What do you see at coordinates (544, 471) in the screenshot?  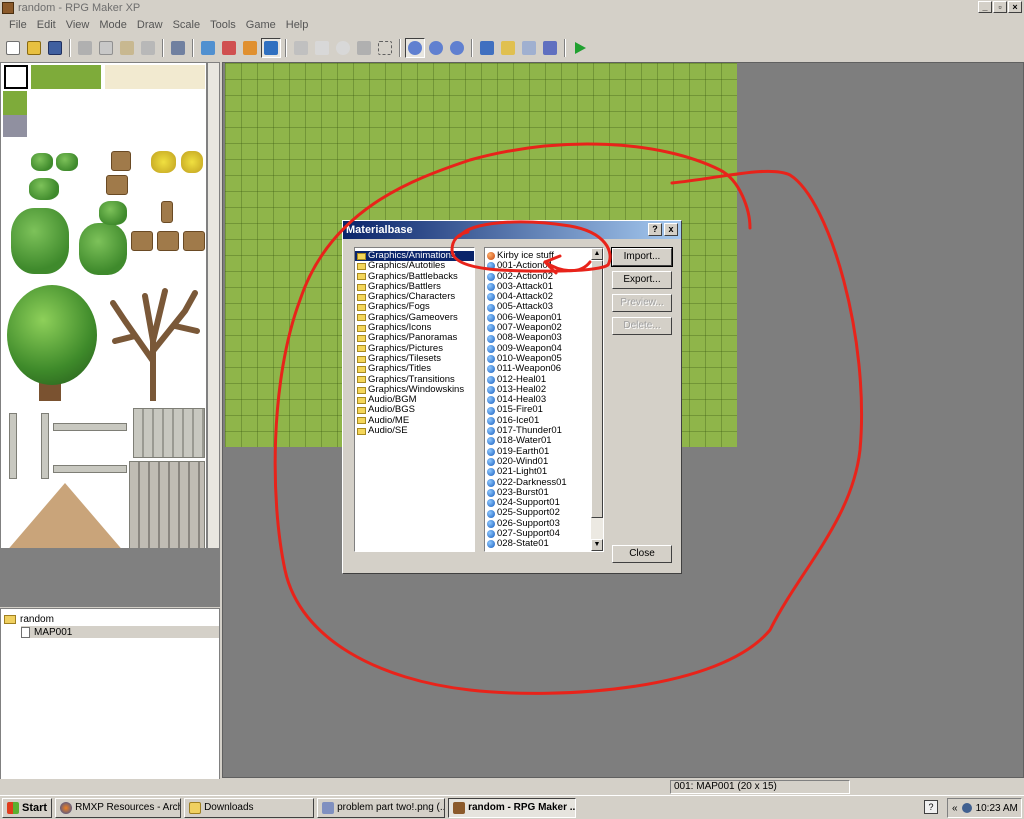 I see `file-list-item: 021-Light01` at bounding box center [544, 471].